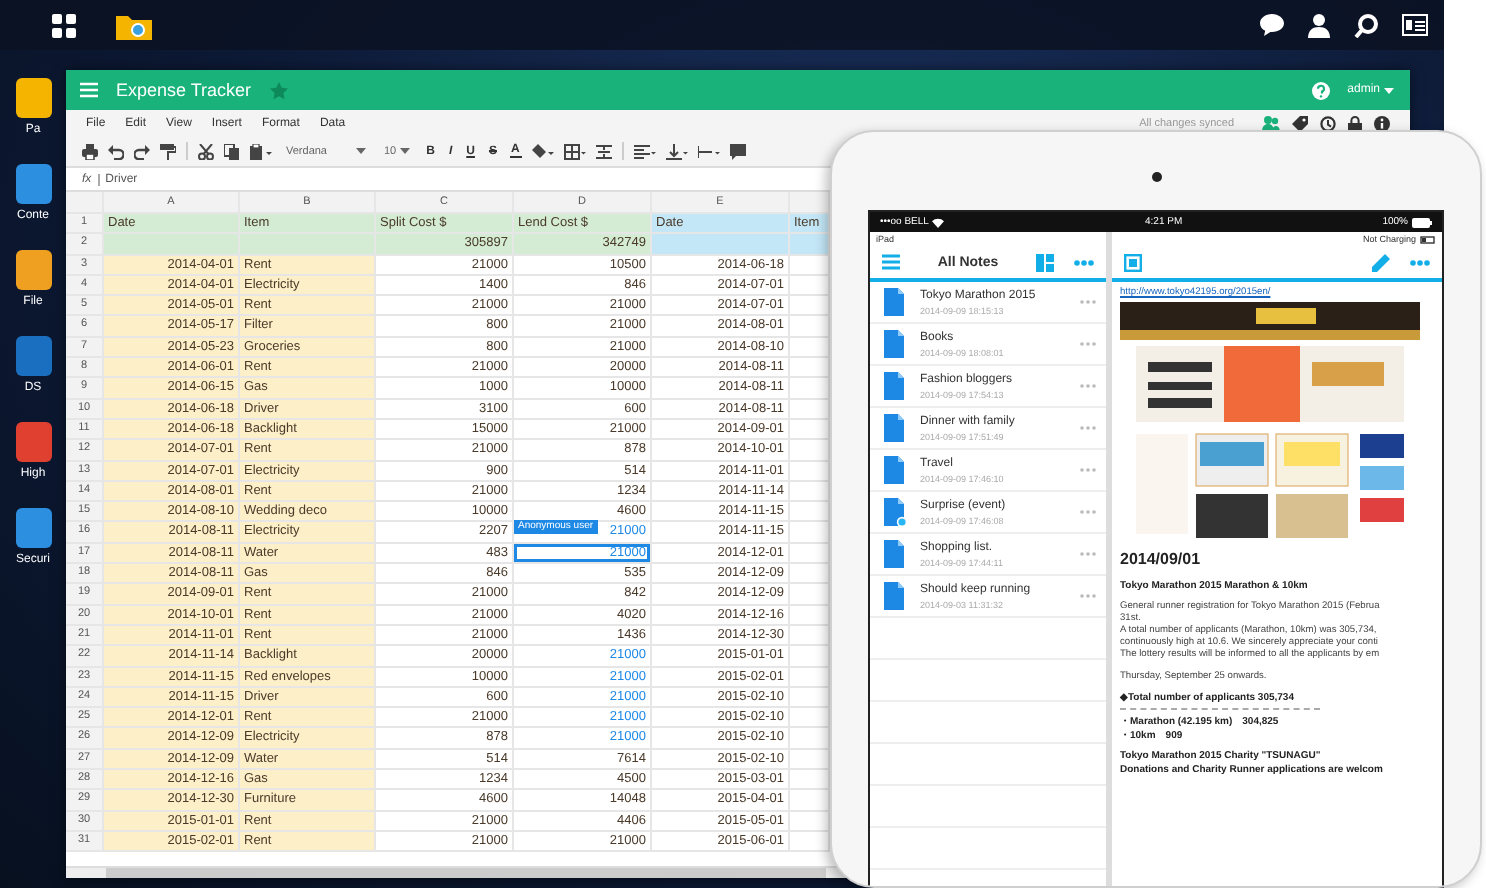 This screenshot has height=888, width=1486. I want to click on people-icon, so click(1271, 123).